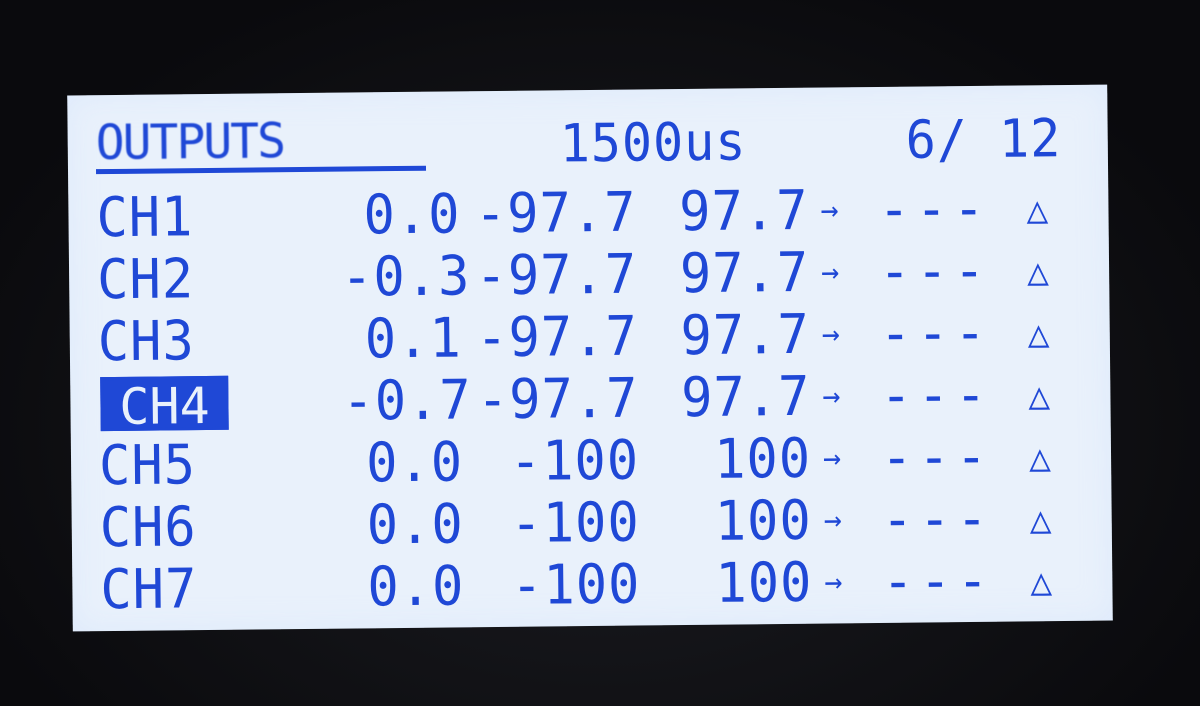 The width and height of the screenshot is (1200, 706). What do you see at coordinates (261, 145) in the screenshot?
I see `screen-title: OUTPUTS` at bounding box center [261, 145].